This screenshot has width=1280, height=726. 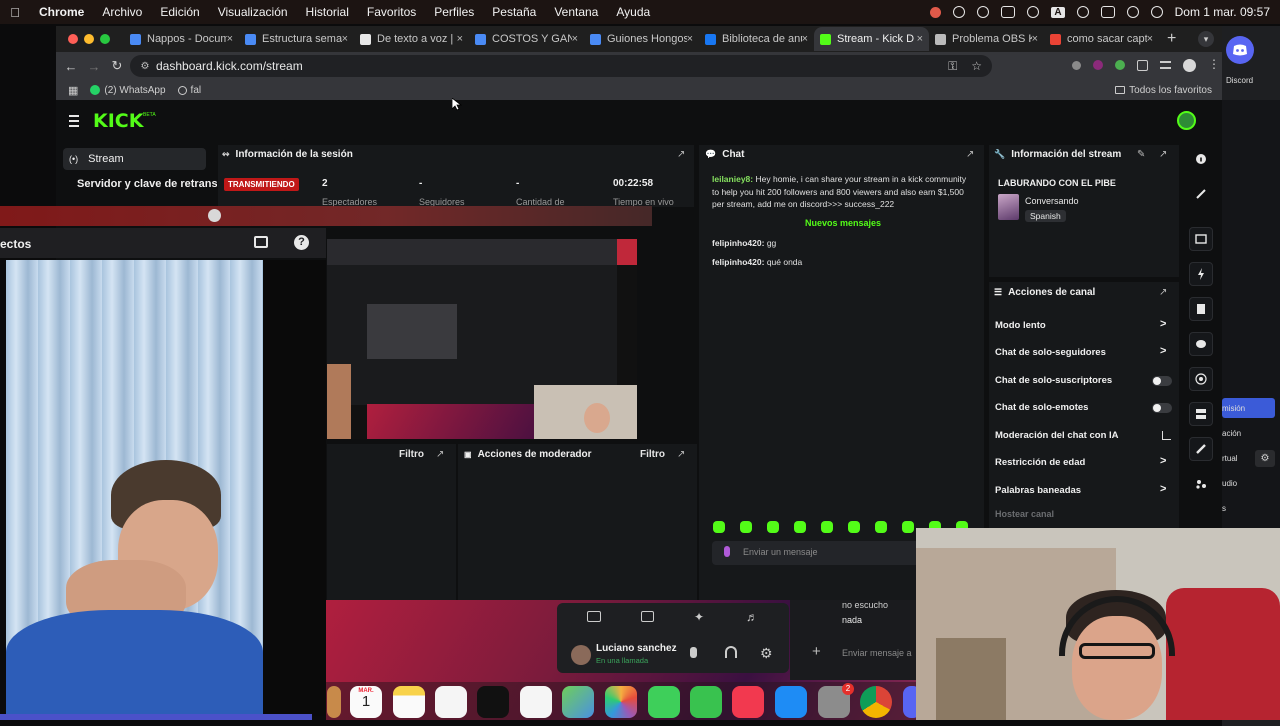 I want to click on discord-item-label: misión, so click(x=1233, y=408).